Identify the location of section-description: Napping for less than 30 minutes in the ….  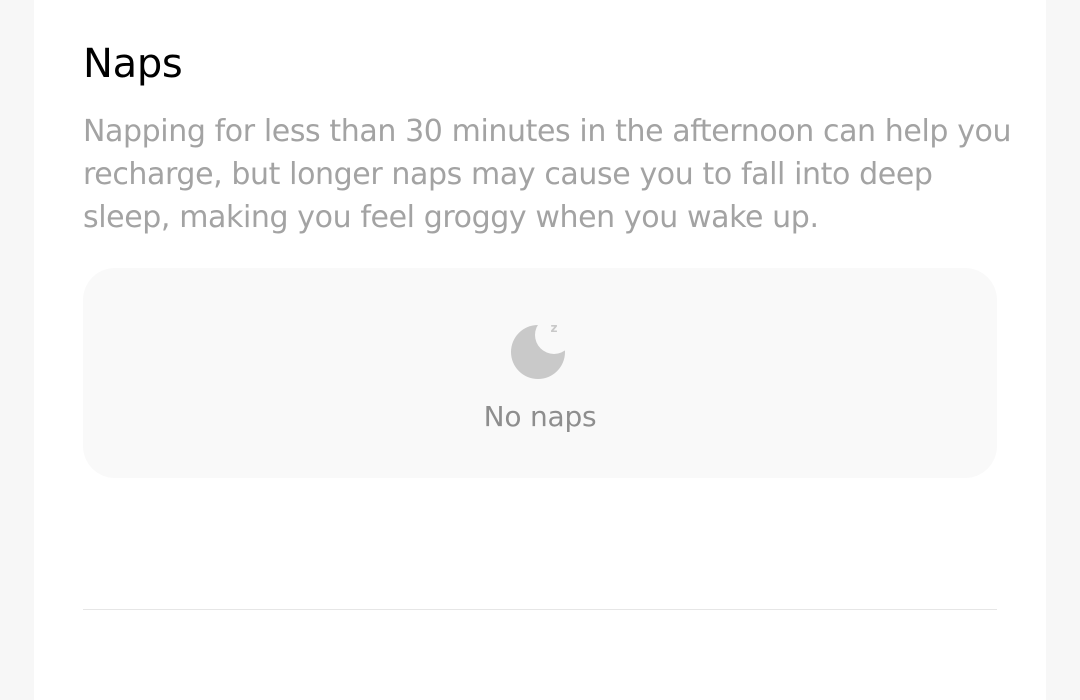
(547, 174).